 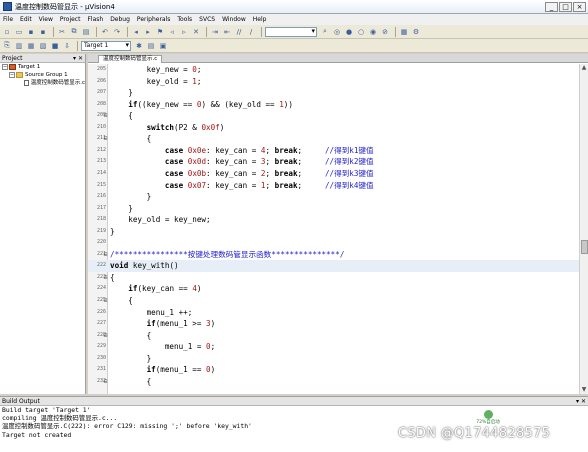 What do you see at coordinates (55, 46) in the screenshot?
I see `stop-build-icon: ■` at bounding box center [55, 46].